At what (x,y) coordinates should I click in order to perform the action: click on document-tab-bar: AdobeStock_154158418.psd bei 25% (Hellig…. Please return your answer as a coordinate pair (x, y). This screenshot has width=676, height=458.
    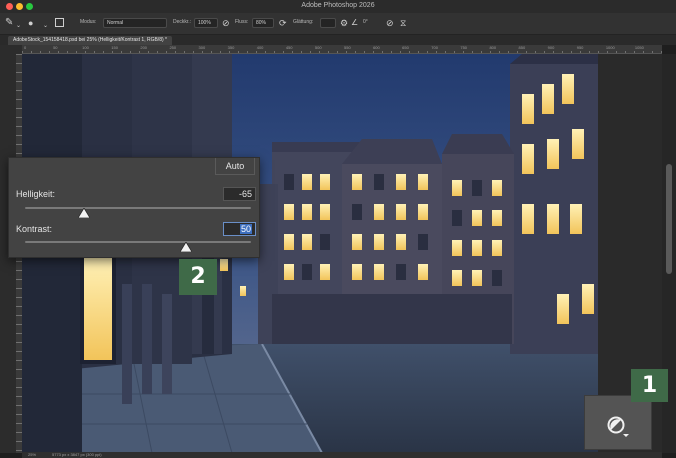
    Looking at the image, I should click on (338, 40).